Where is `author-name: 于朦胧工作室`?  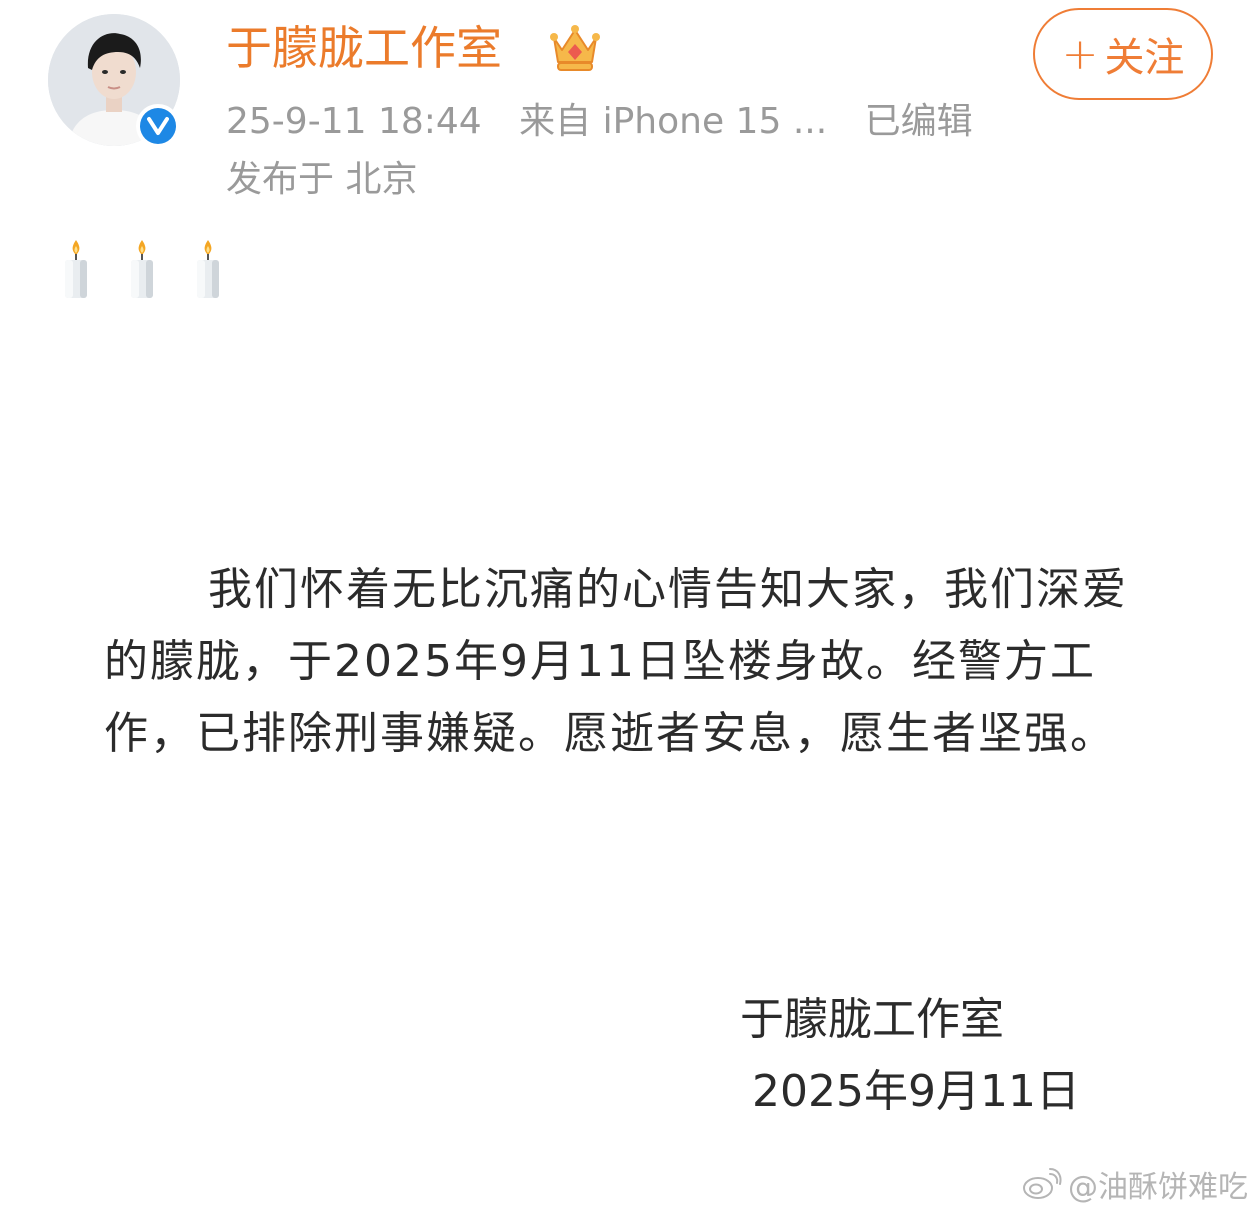
author-name: 于朦胧工作室 is located at coordinates (364, 48).